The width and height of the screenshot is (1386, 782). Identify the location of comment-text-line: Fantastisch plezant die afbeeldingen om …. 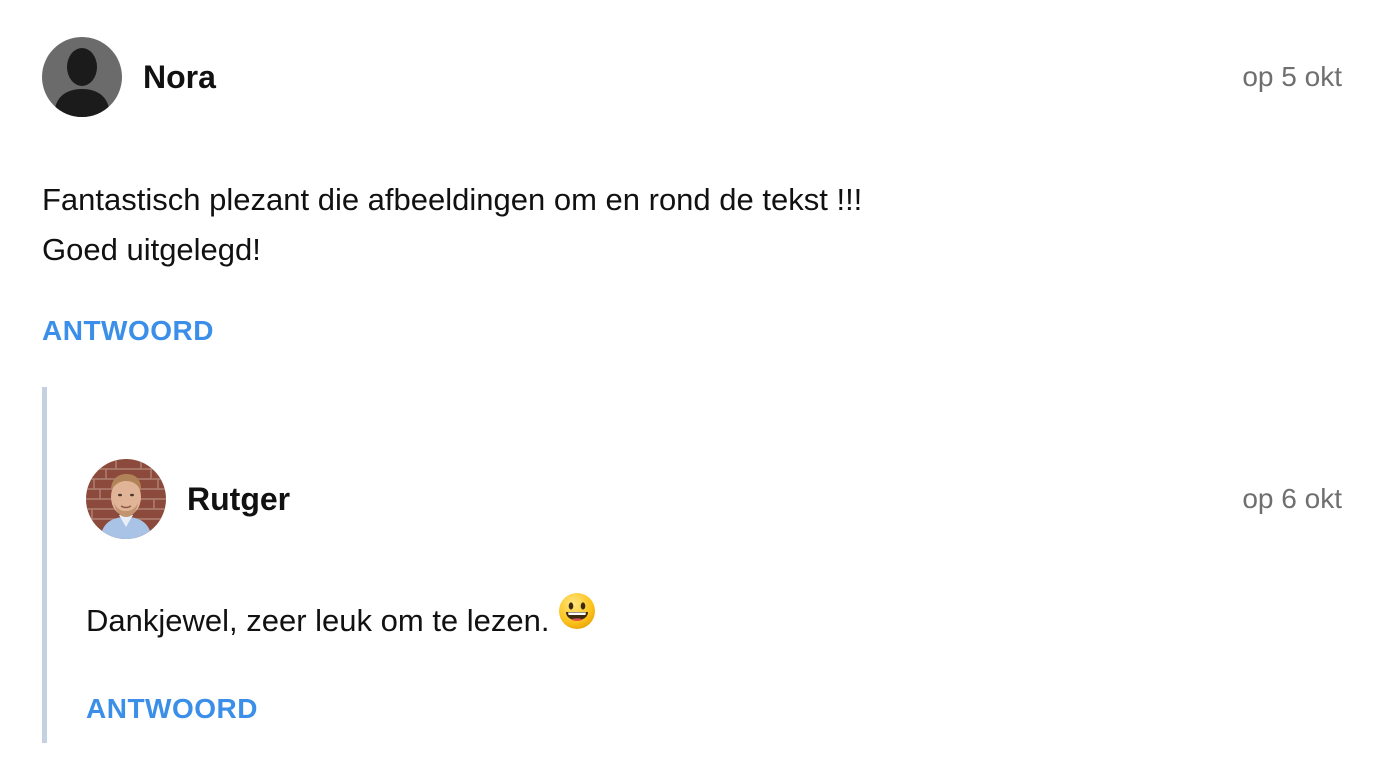
(452, 199).